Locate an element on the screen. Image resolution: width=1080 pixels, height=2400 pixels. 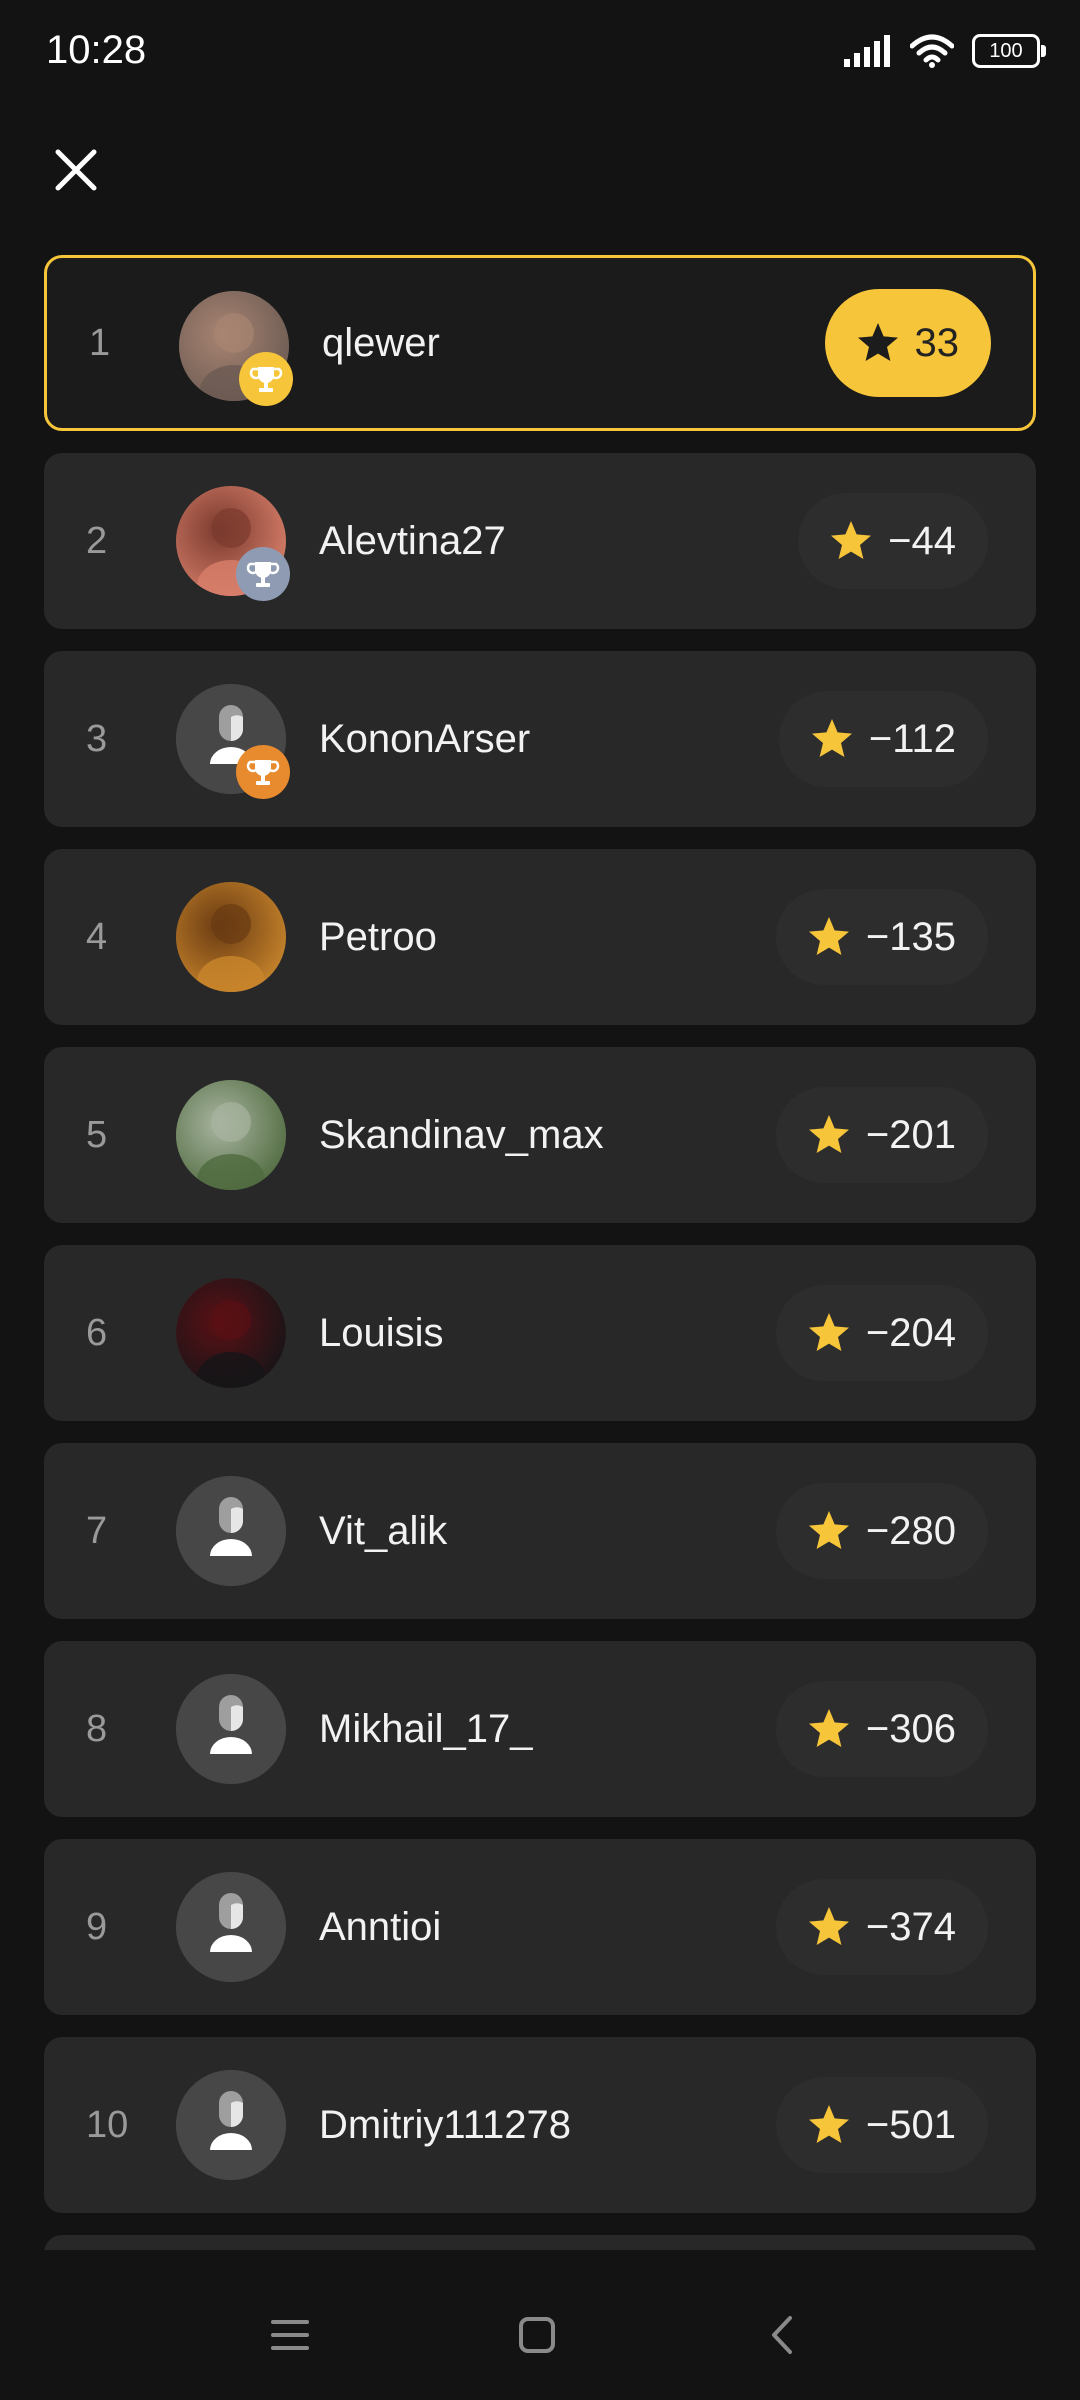
leaderboard-row: 5 Skandinav_max −201 is located at coordinates (540, 1135).